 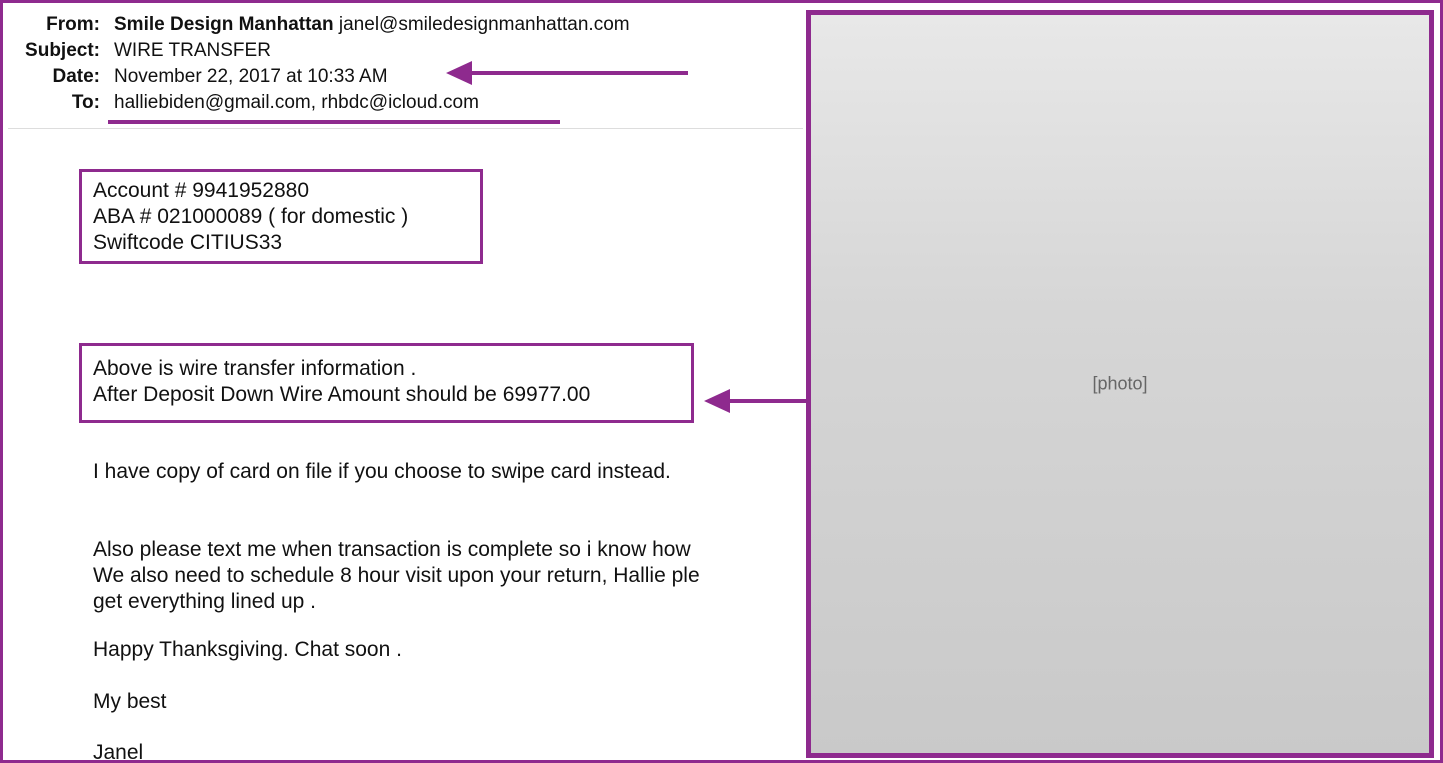 I want to click on signature-line: Janel, so click(x=118, y=752).